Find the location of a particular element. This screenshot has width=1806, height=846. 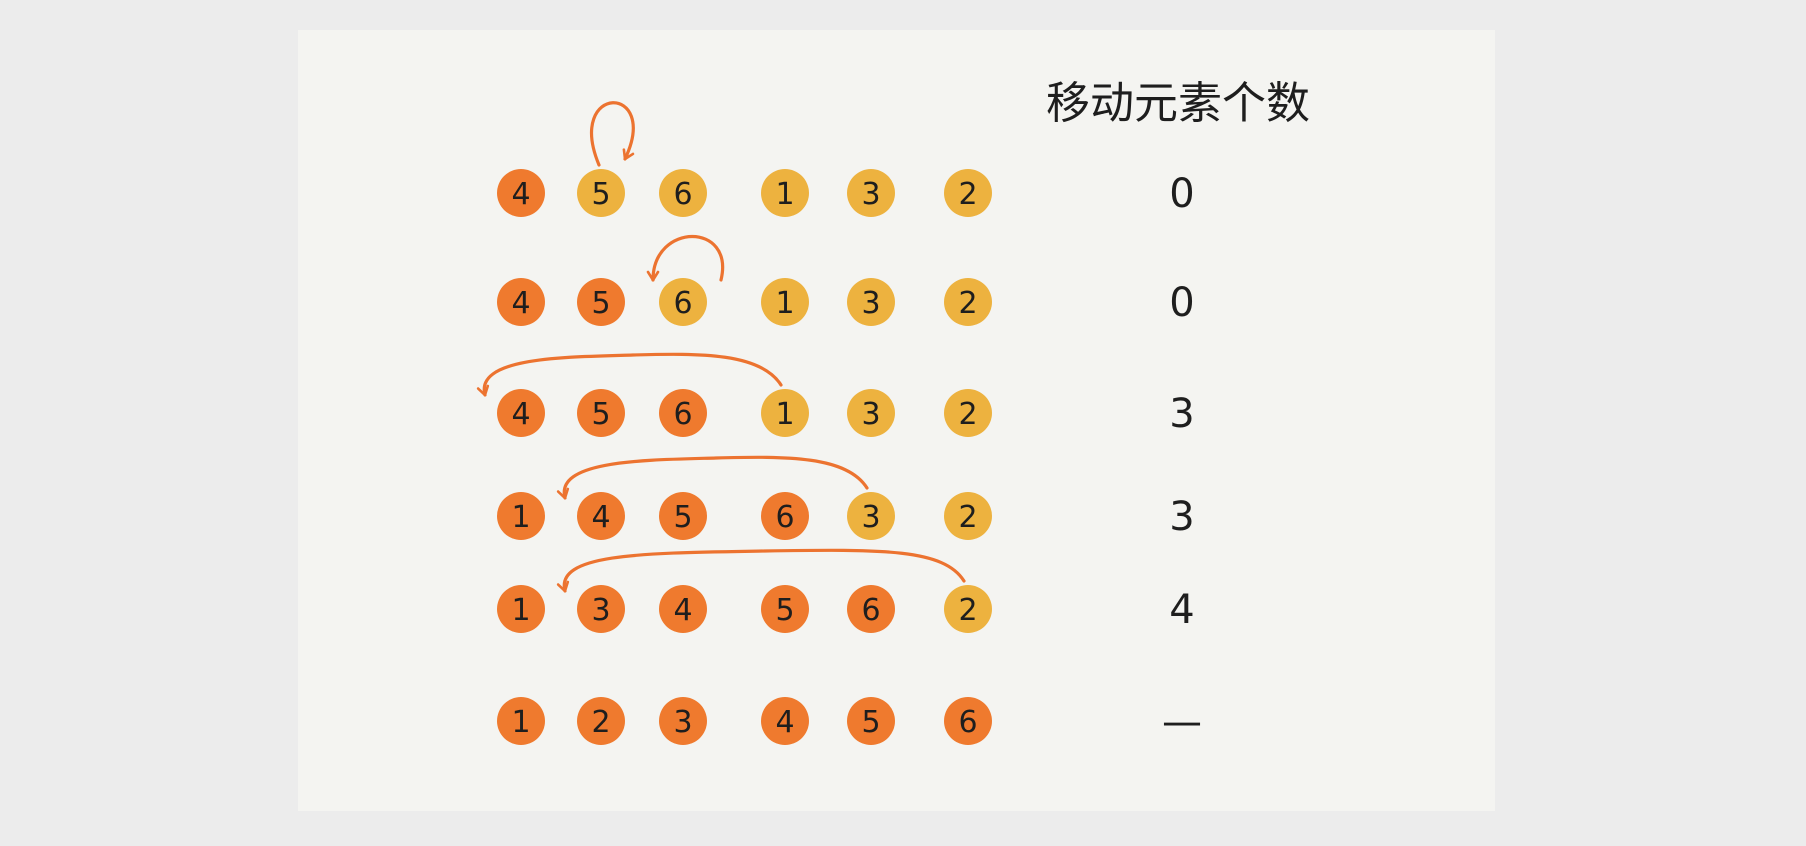

move-count-value: 4 is located at coordinates (1181, 610).